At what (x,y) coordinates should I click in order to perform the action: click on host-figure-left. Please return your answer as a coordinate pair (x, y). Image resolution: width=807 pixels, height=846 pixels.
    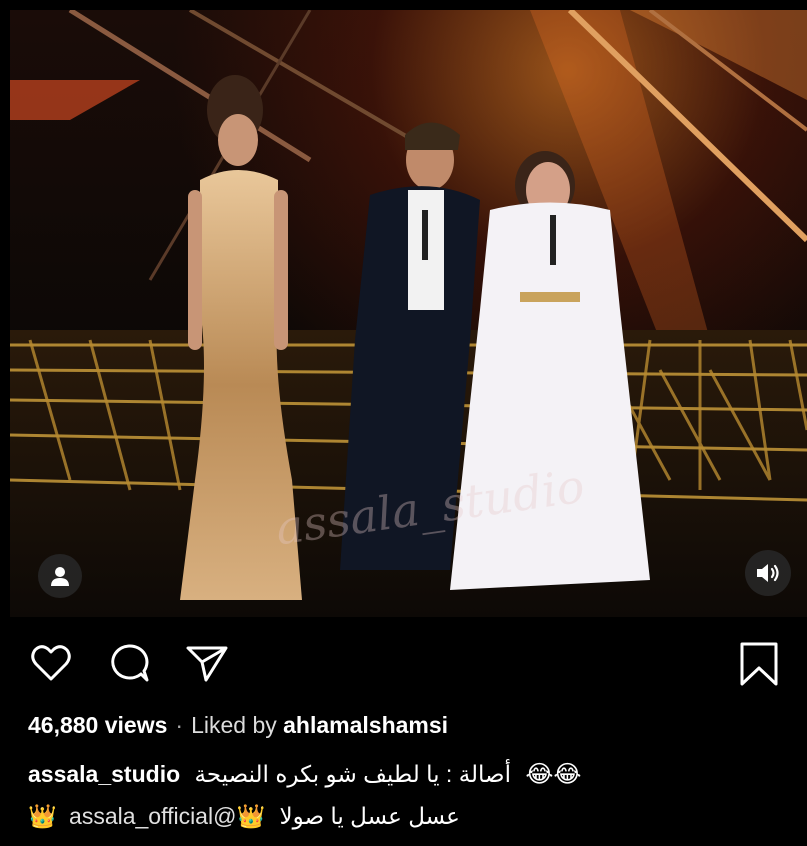
    Looking at the image, I should click on (241, 337).